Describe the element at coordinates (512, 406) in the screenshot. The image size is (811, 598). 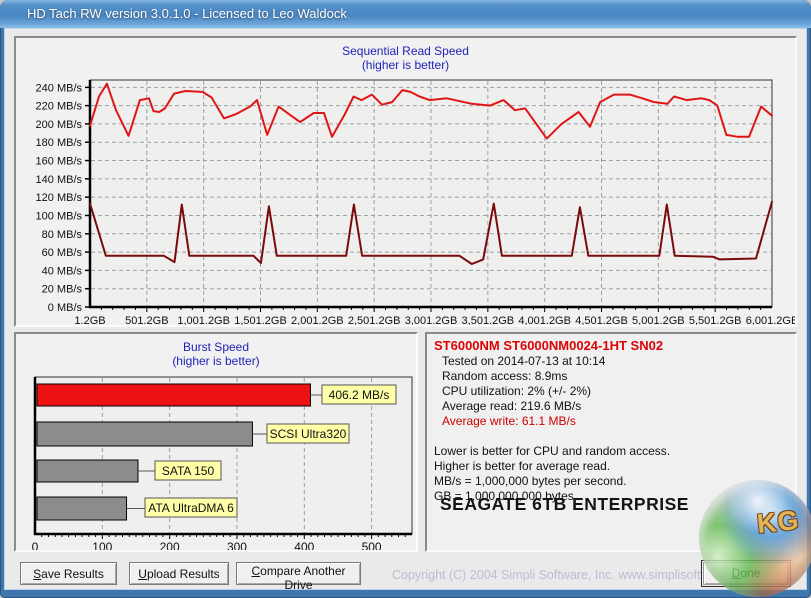
I see `drive-stat-line: Average read: 219.6 MB/s` at that location.